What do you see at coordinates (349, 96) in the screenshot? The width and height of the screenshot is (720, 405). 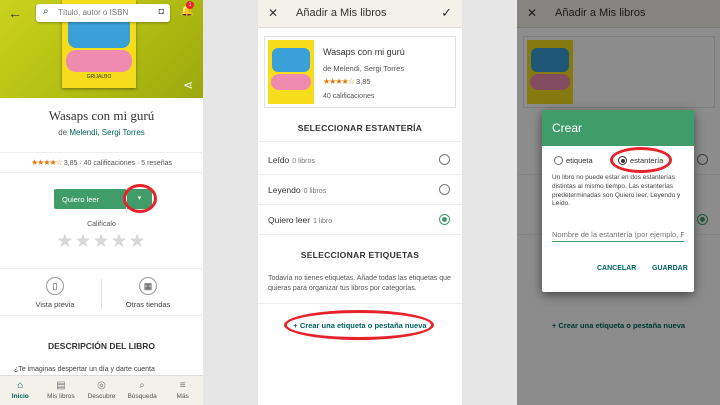 I see `ratings-count: 40 calificaciones` at bounding box center [349, 96].